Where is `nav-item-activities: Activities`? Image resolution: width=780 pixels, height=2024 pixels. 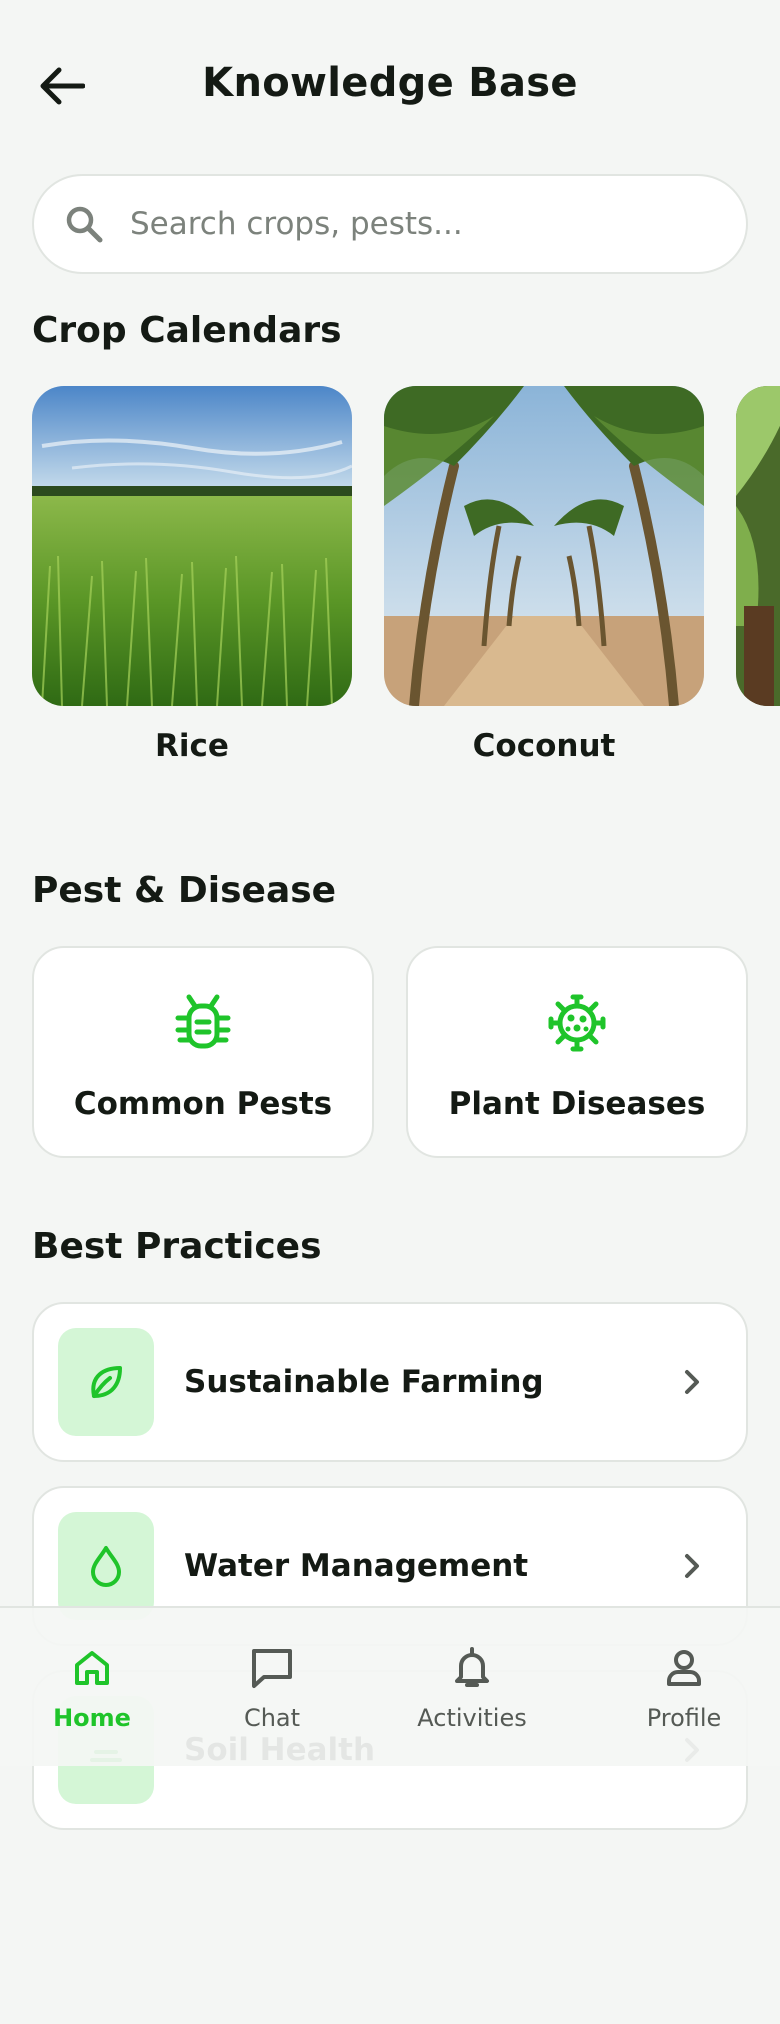
nav-item-activities: Activities is located at coordinates (472, 1688).